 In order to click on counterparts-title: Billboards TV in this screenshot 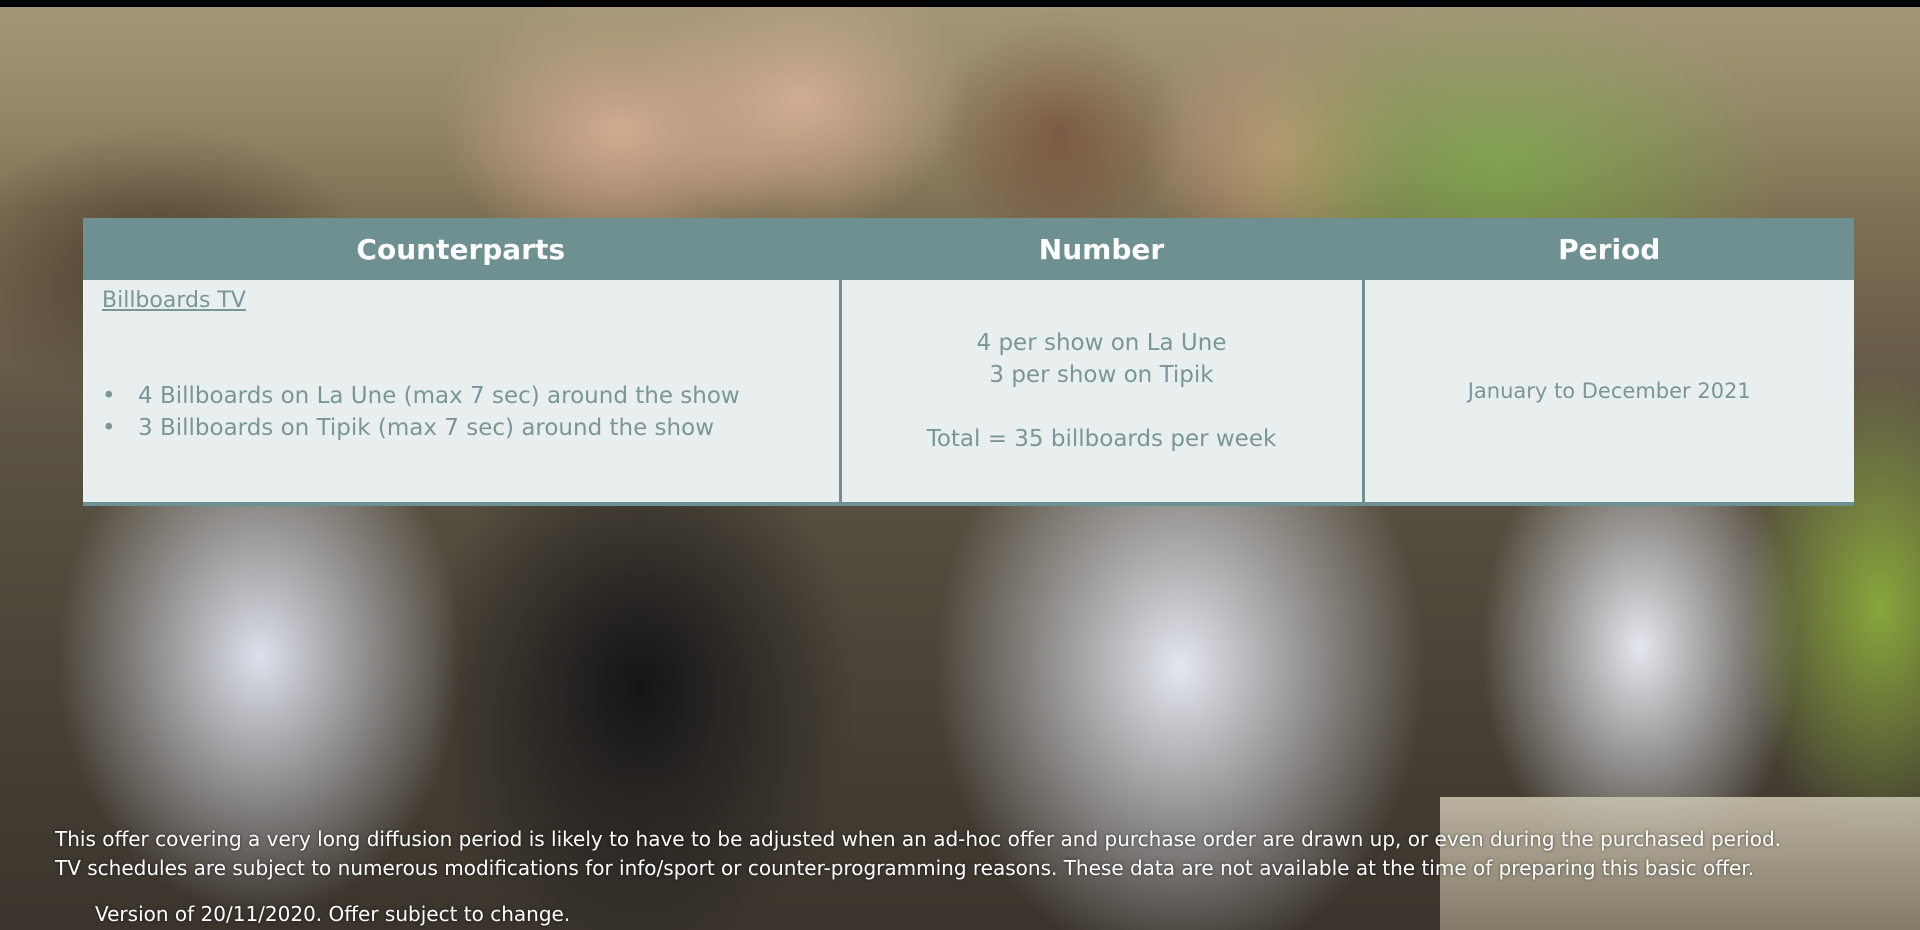, I will do `click(174, 300)`.